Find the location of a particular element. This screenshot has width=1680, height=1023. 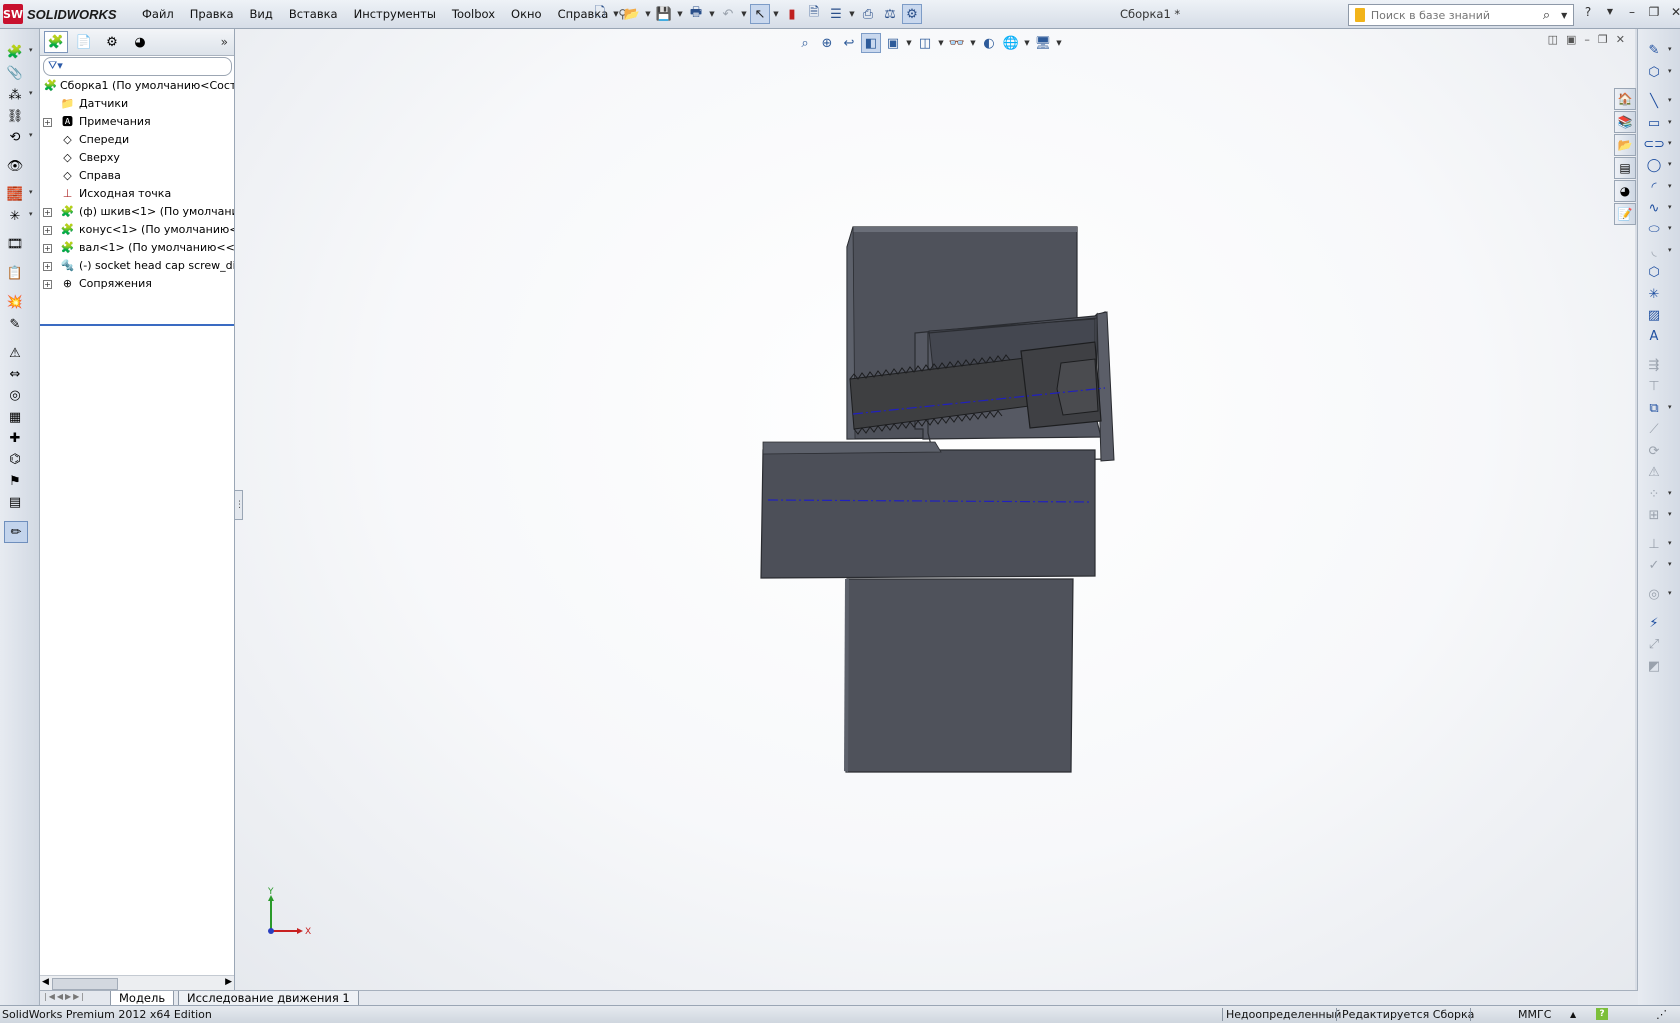

move-component-icon: ⟲ is located at coordinates (18, 137).